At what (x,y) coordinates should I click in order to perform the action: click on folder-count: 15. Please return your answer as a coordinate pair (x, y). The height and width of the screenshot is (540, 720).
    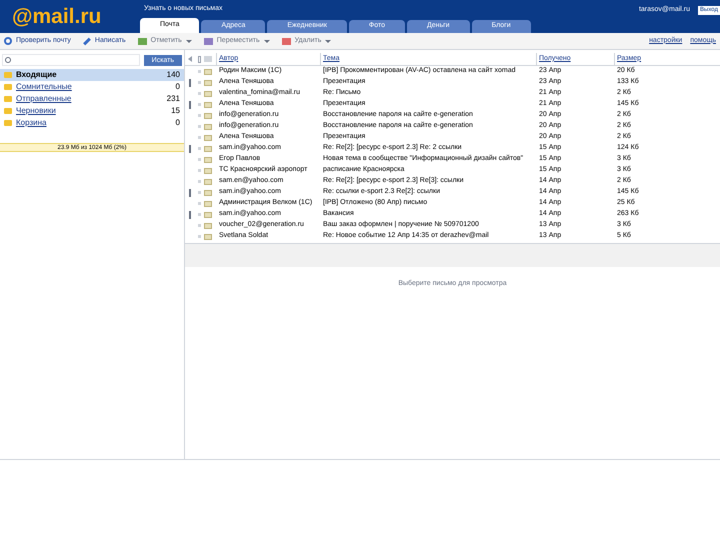
    Looking at the image, I should click on (175, 111).